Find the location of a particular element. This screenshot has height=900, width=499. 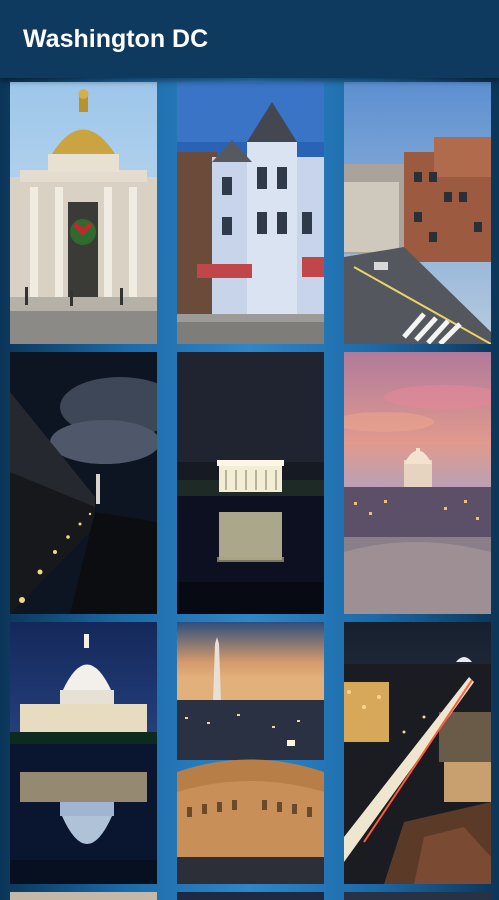

pennsylvania-avenue-night-photo is located at coordinates (417, 753).